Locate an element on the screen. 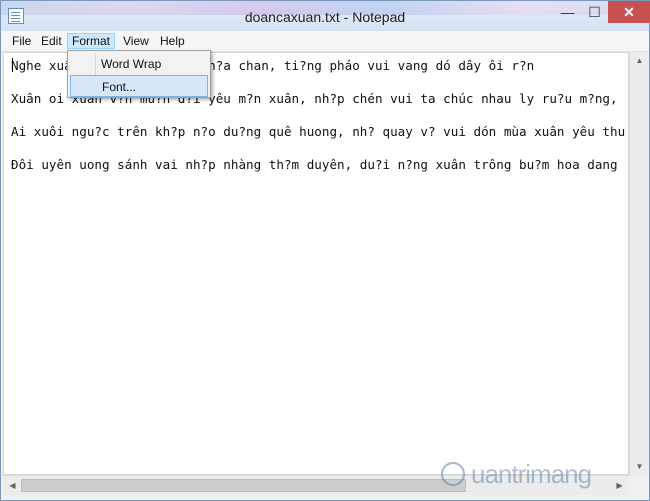 The image size is (650, 501). watermark: uantrimang is located at coordinates (536, 474).